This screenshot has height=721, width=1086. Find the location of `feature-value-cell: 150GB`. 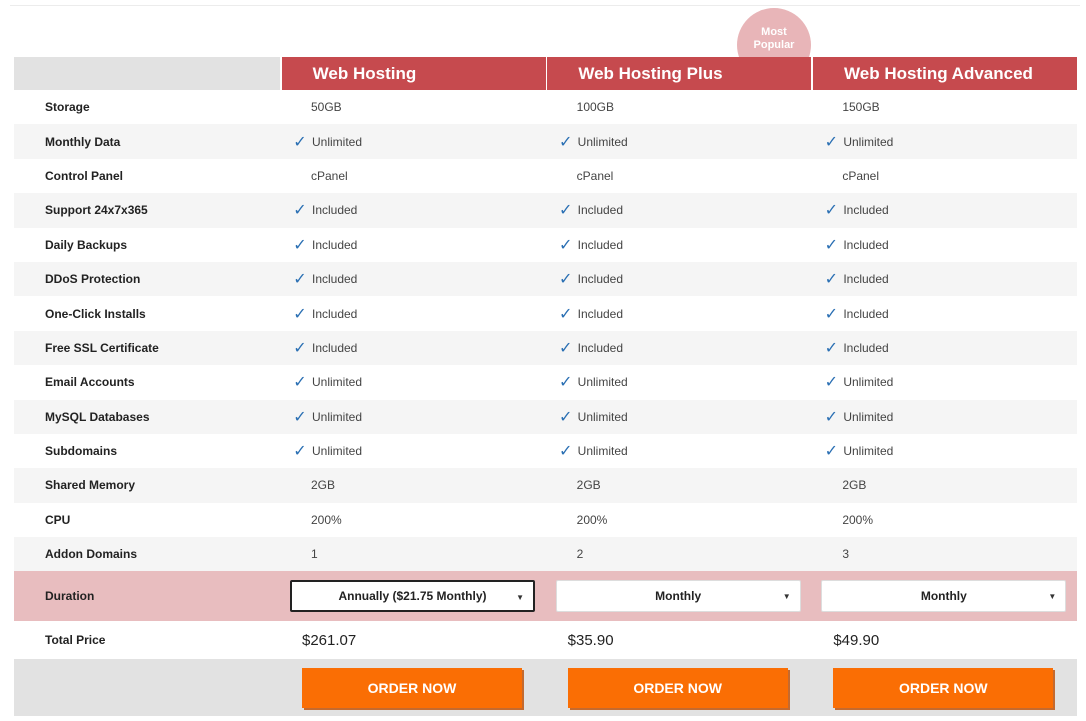

feature-value-cell: 150GB is located at coordinates (944, 107).